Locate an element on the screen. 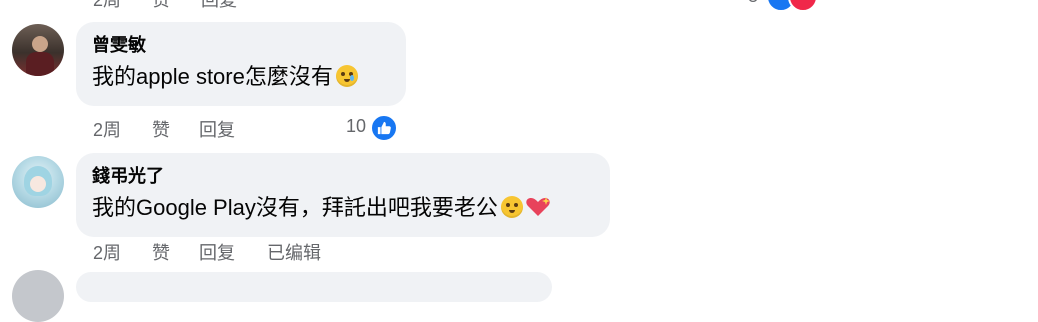 This screenshot has width=1038, height=322. previous-like-button: 赞 is located at coordinates (161, 5).